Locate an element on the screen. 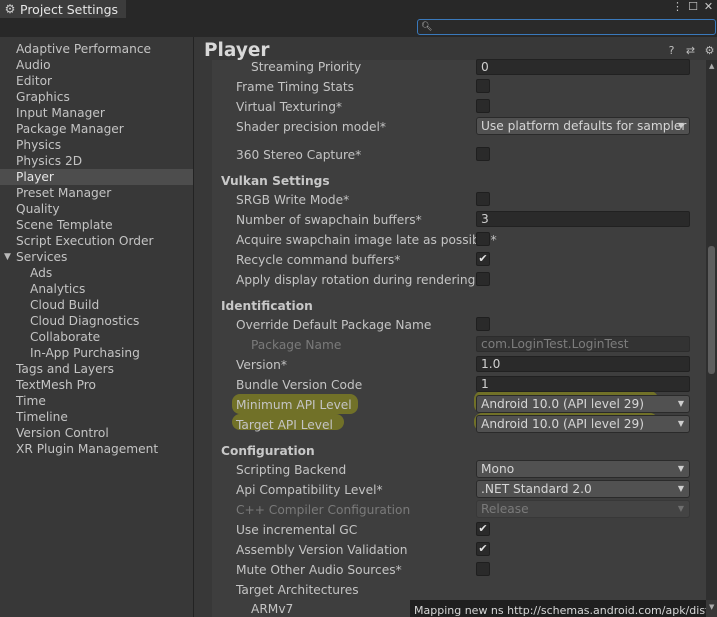 This screenshot has width=717, height=617. sidebar-item-ads: Ads is located at coordinates (96, 273).